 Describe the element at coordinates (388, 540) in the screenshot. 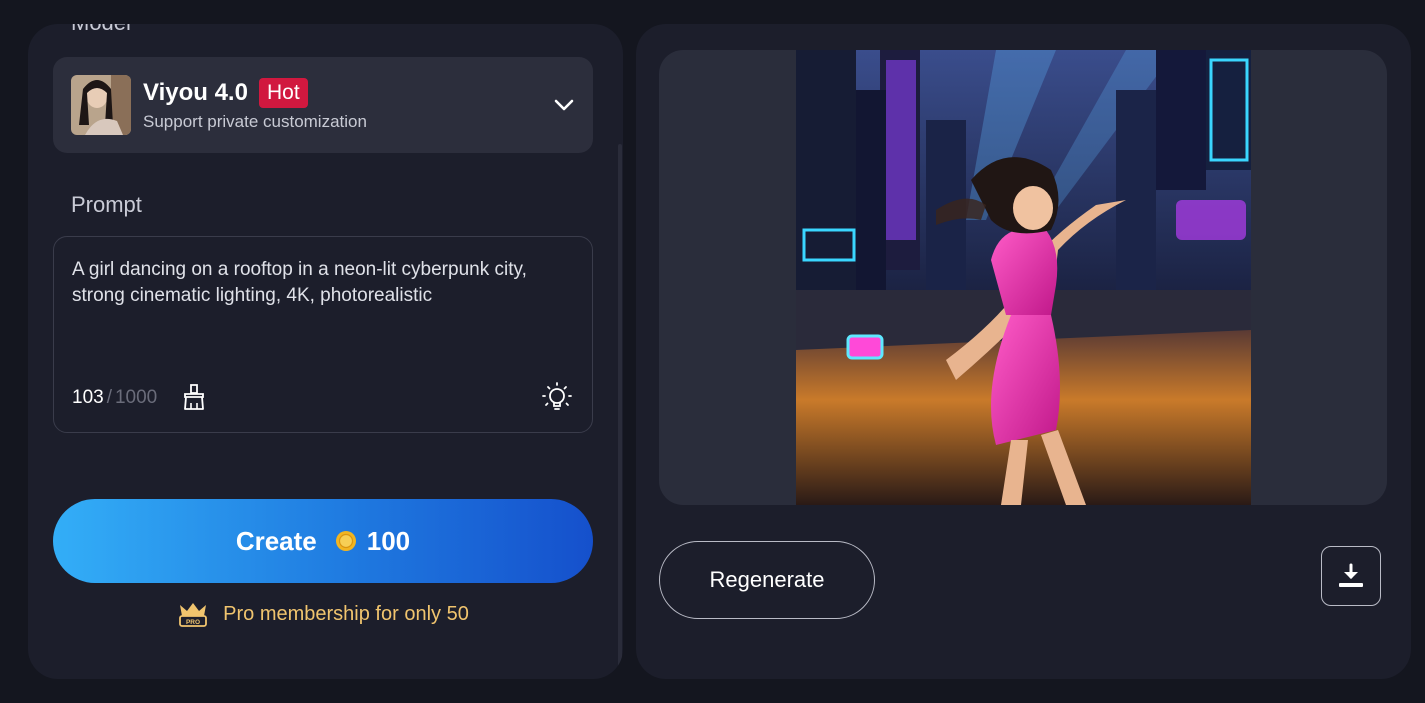

I see `create-cost: 100` at that location.